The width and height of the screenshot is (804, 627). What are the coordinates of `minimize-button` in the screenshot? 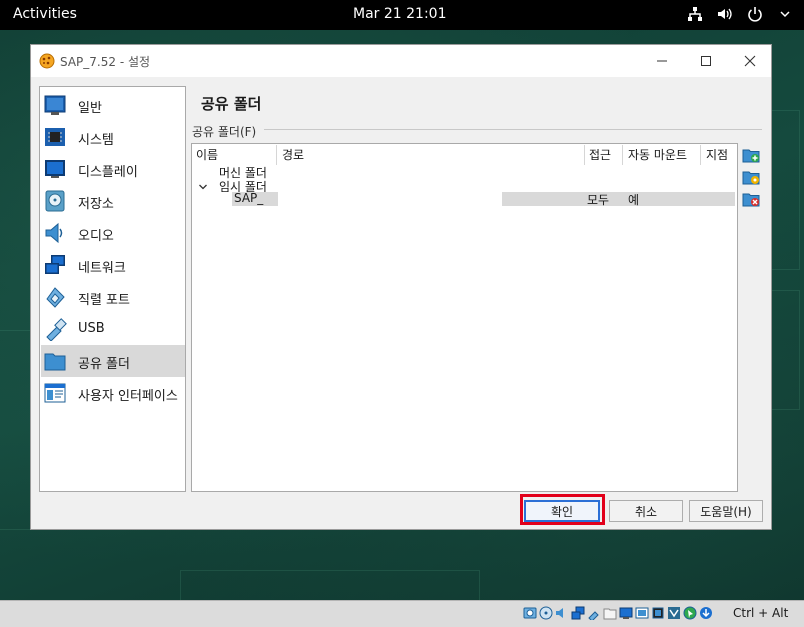 It's located at (662, 61).